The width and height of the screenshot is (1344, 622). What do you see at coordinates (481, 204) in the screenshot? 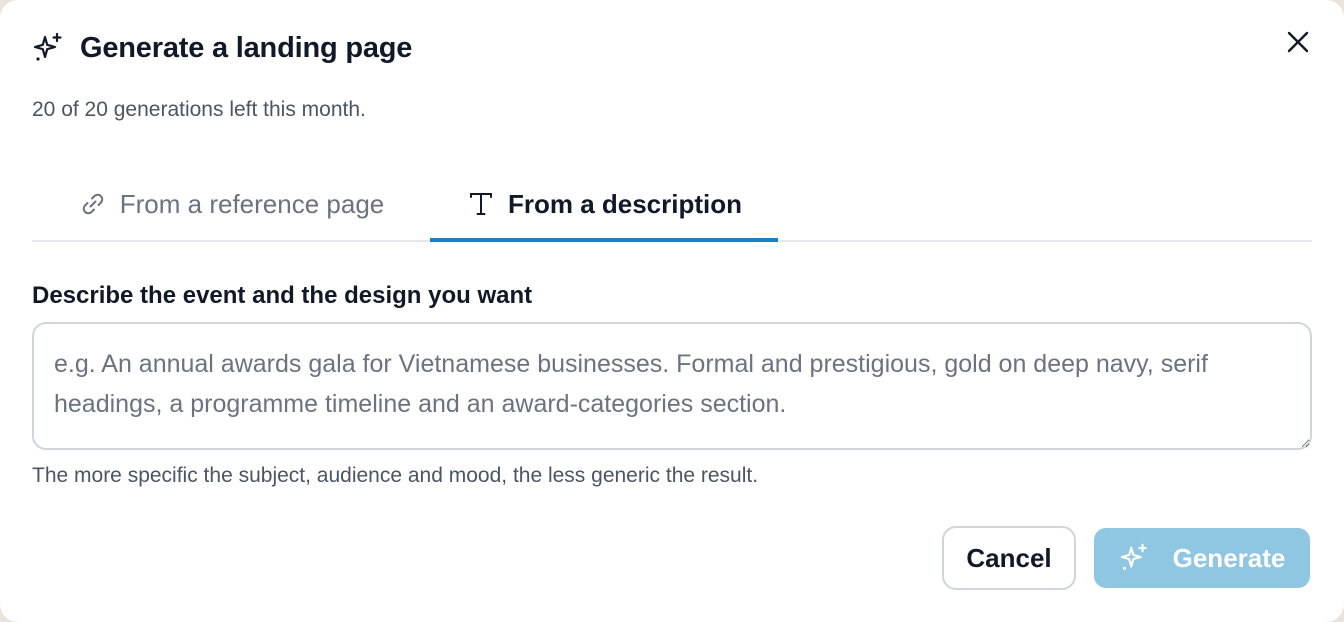
I see `text-icon` at bounding box center [481, 204].